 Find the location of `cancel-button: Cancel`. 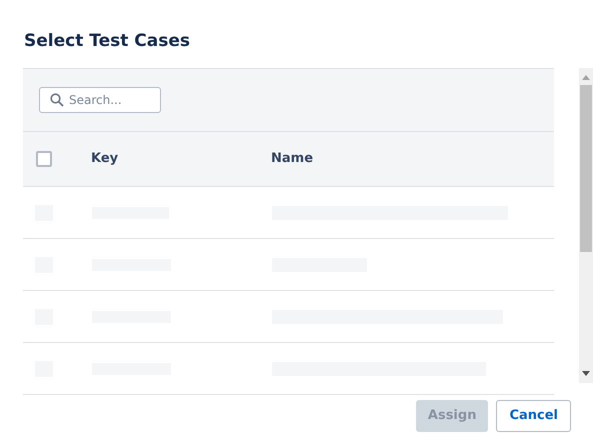

cancel-button: Cancel is located at coordinates (533, 416).